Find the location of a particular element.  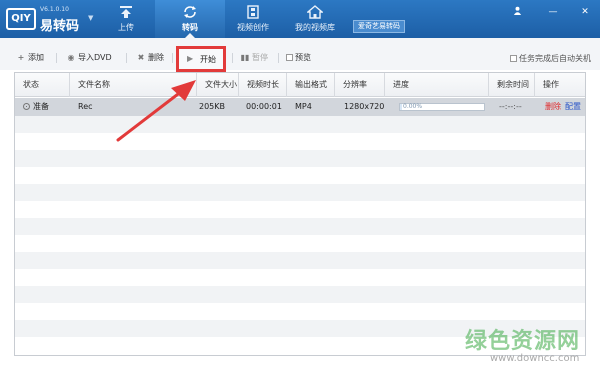

pause-button: ▮▮ 暂停 is located at coordinates (254, 58).